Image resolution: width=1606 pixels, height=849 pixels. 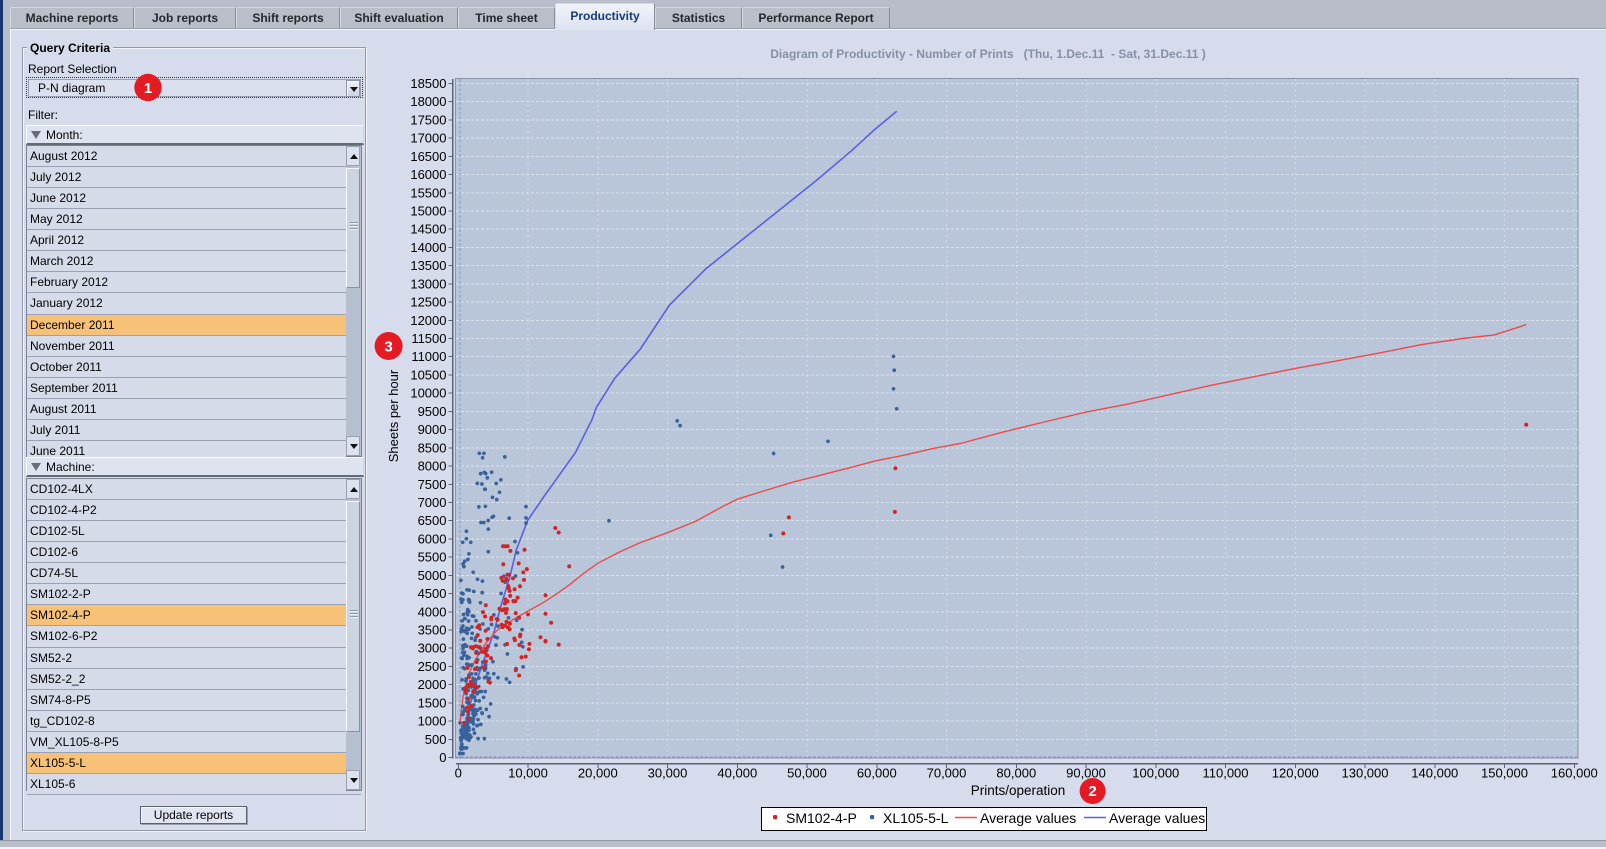 I want to click on svg-text: 100,000, so click(x=1155, y=773).